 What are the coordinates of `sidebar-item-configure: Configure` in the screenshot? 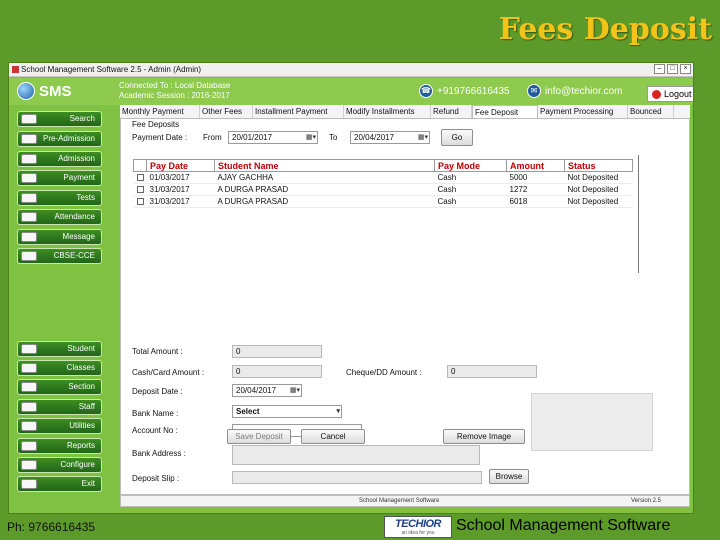 It's located at (59, 465).